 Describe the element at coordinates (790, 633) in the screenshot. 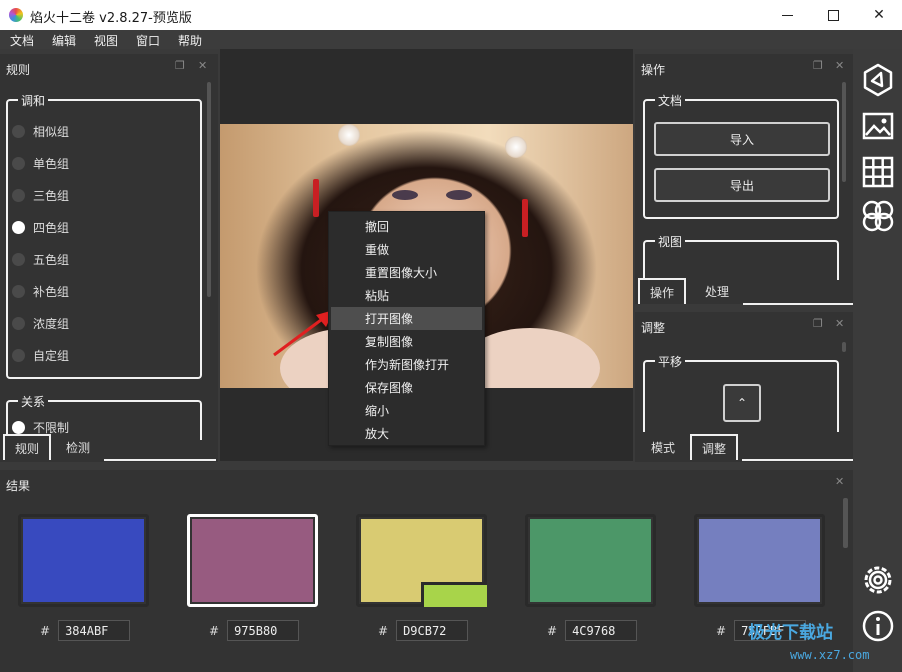

I see `watermark-logo: 极光下载站` at that location.